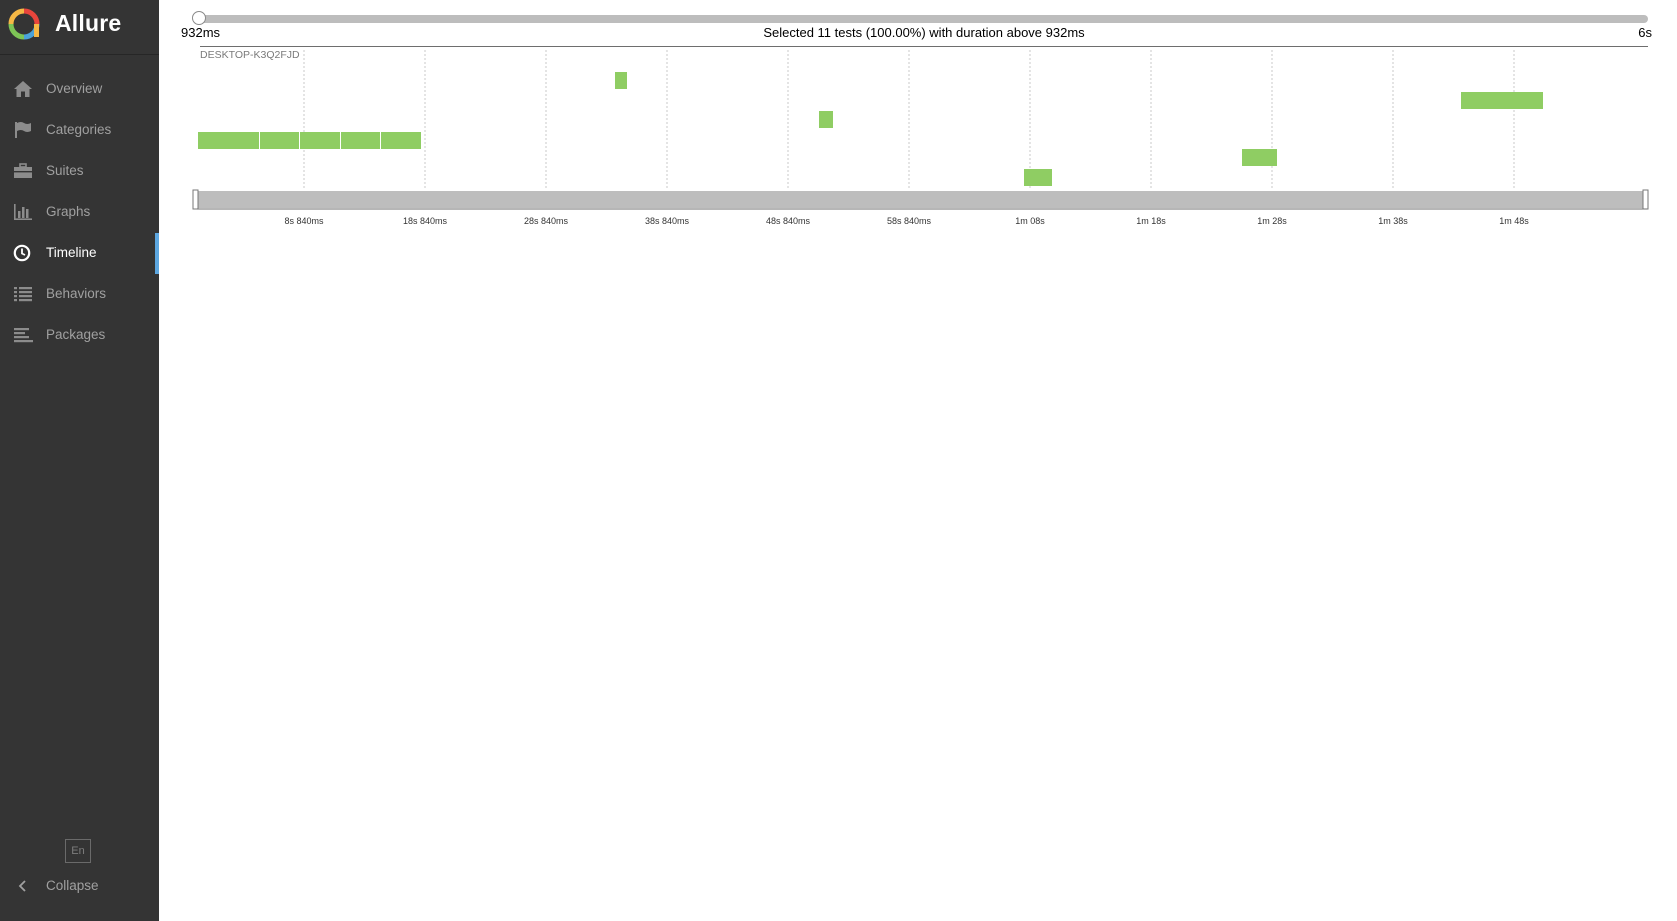 Image resolution: width=1677 pixels, height=921 pixels. I want to click on sidebar-item-label: Packages, so click(76, 334).